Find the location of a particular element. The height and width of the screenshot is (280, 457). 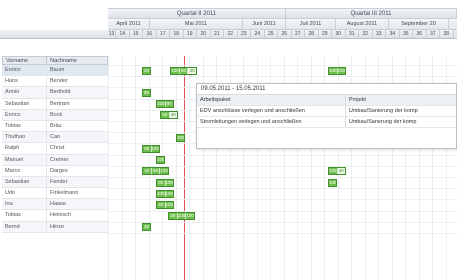

allocation-bar: 100 40 is located at coordinates (337, 171).